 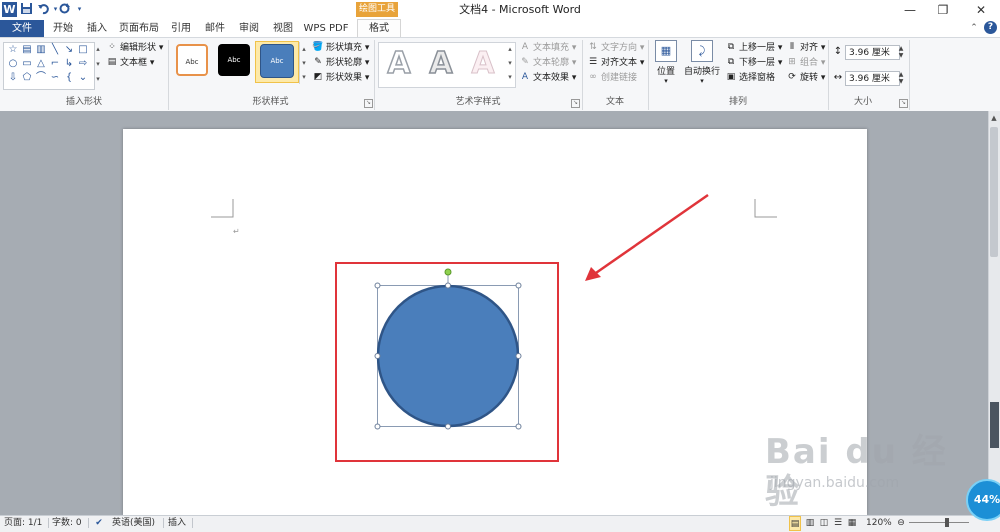 I want to click on freeform-shape-icon: ⌒, so click(x=41, y=78).